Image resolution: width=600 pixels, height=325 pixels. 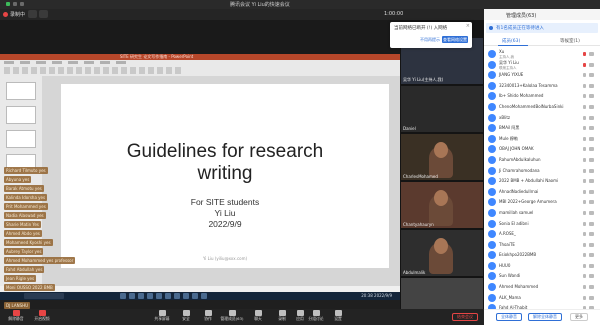 I want to click on participant-row: Sonia El adibni, so click(x=542, y=224).